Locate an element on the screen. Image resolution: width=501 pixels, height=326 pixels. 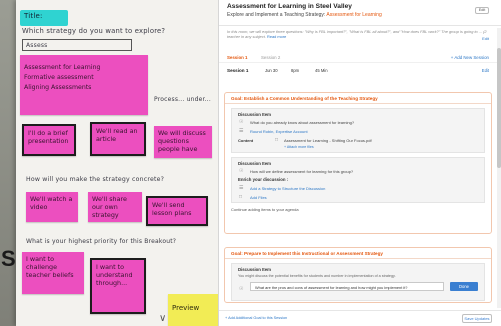
sticky-challenge-beliefs: I want to challenge teacher beliefs is located at coordinates (53, 273).